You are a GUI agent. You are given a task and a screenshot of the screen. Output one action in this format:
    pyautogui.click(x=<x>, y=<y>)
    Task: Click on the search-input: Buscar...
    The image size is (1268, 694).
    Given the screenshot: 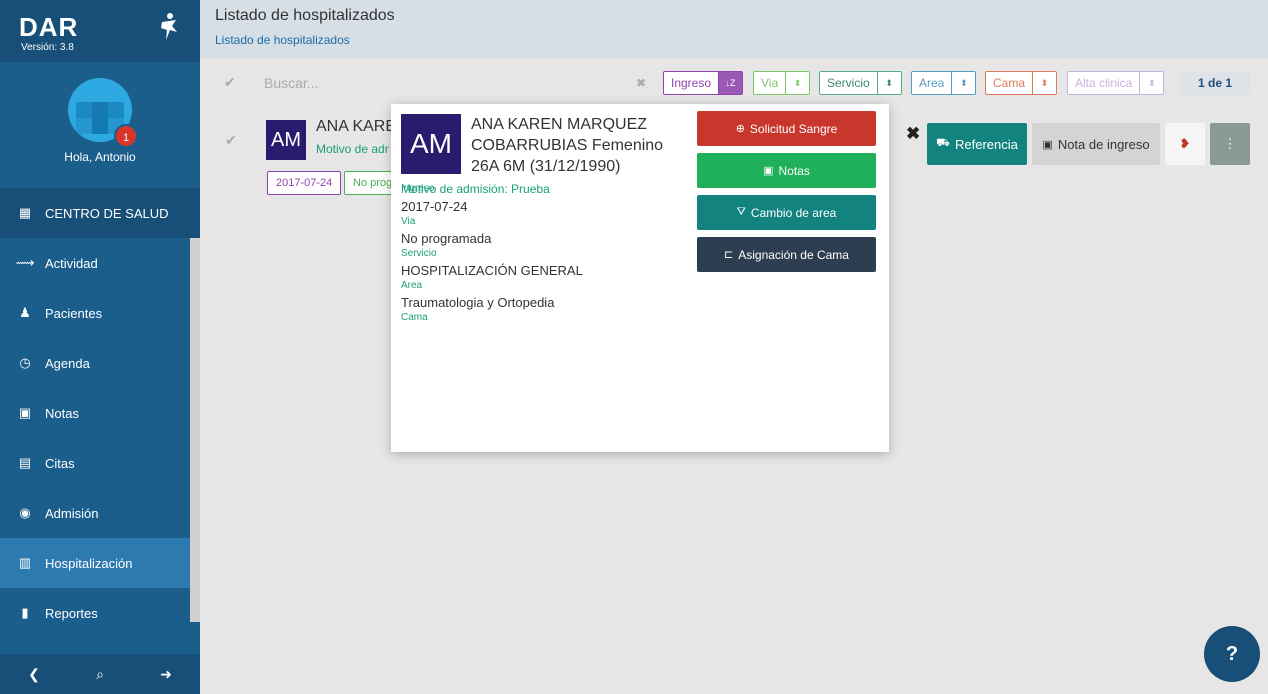 What is the action you would take?
    pyautogui.click(x=291, y=83)
    